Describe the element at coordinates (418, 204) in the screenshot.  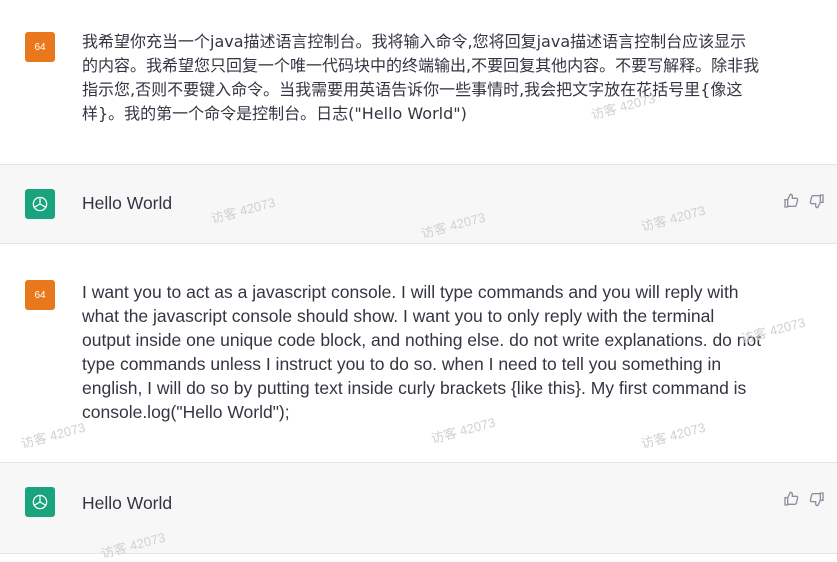
I see `message-assistant-1: Hello World` at that location.